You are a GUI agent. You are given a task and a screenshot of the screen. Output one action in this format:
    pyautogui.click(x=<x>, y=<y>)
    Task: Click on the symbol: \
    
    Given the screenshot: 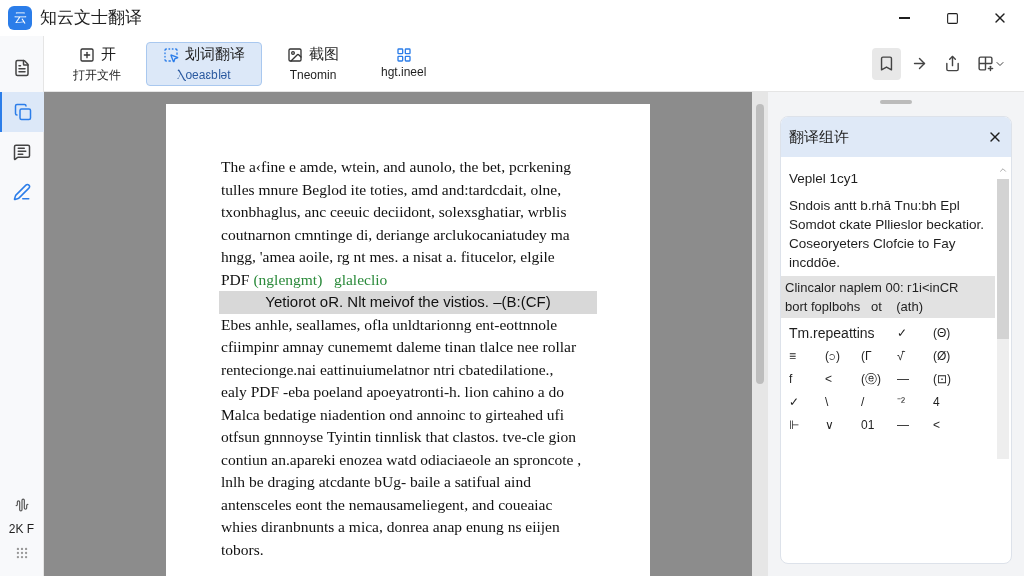 What is the action you would take?
    pyautogui.click(x=827, y=402)
    